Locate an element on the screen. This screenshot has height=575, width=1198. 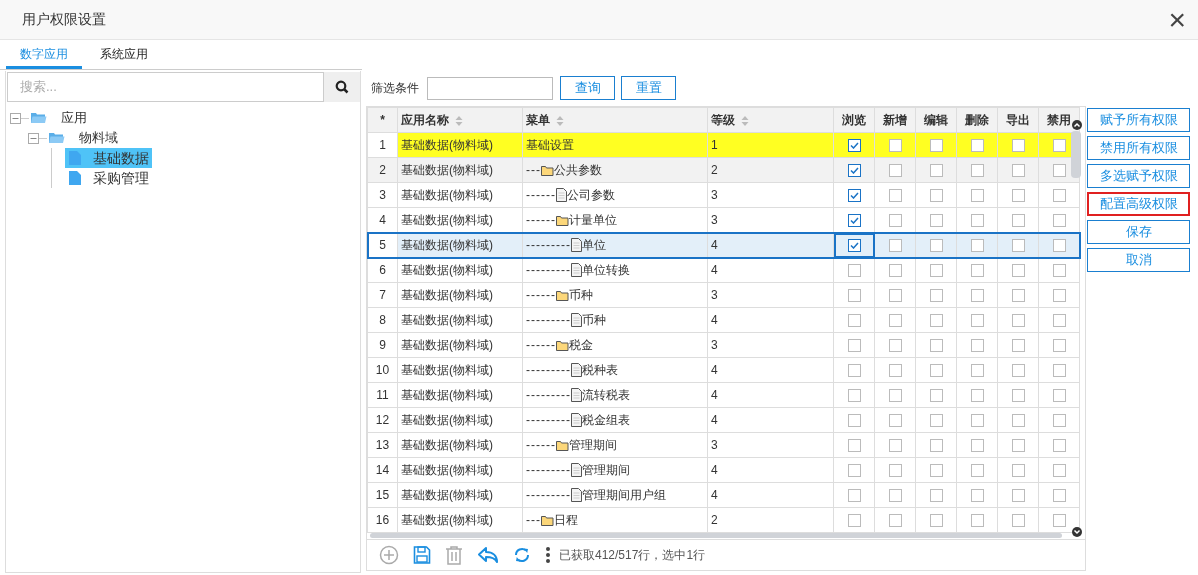
more-icon is located at coordinates (548, 555).